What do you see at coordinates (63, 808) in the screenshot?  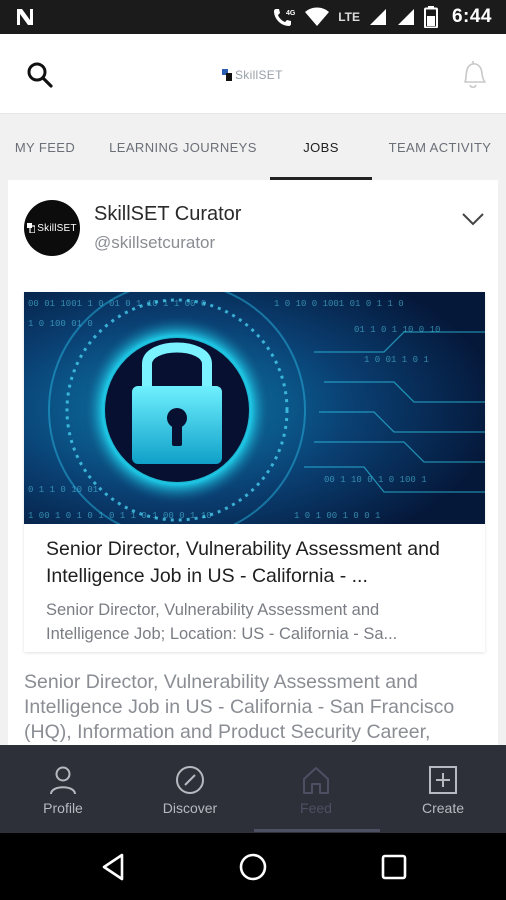 I see `nav-profile-label: Profile` at bounding box center [63, 808].